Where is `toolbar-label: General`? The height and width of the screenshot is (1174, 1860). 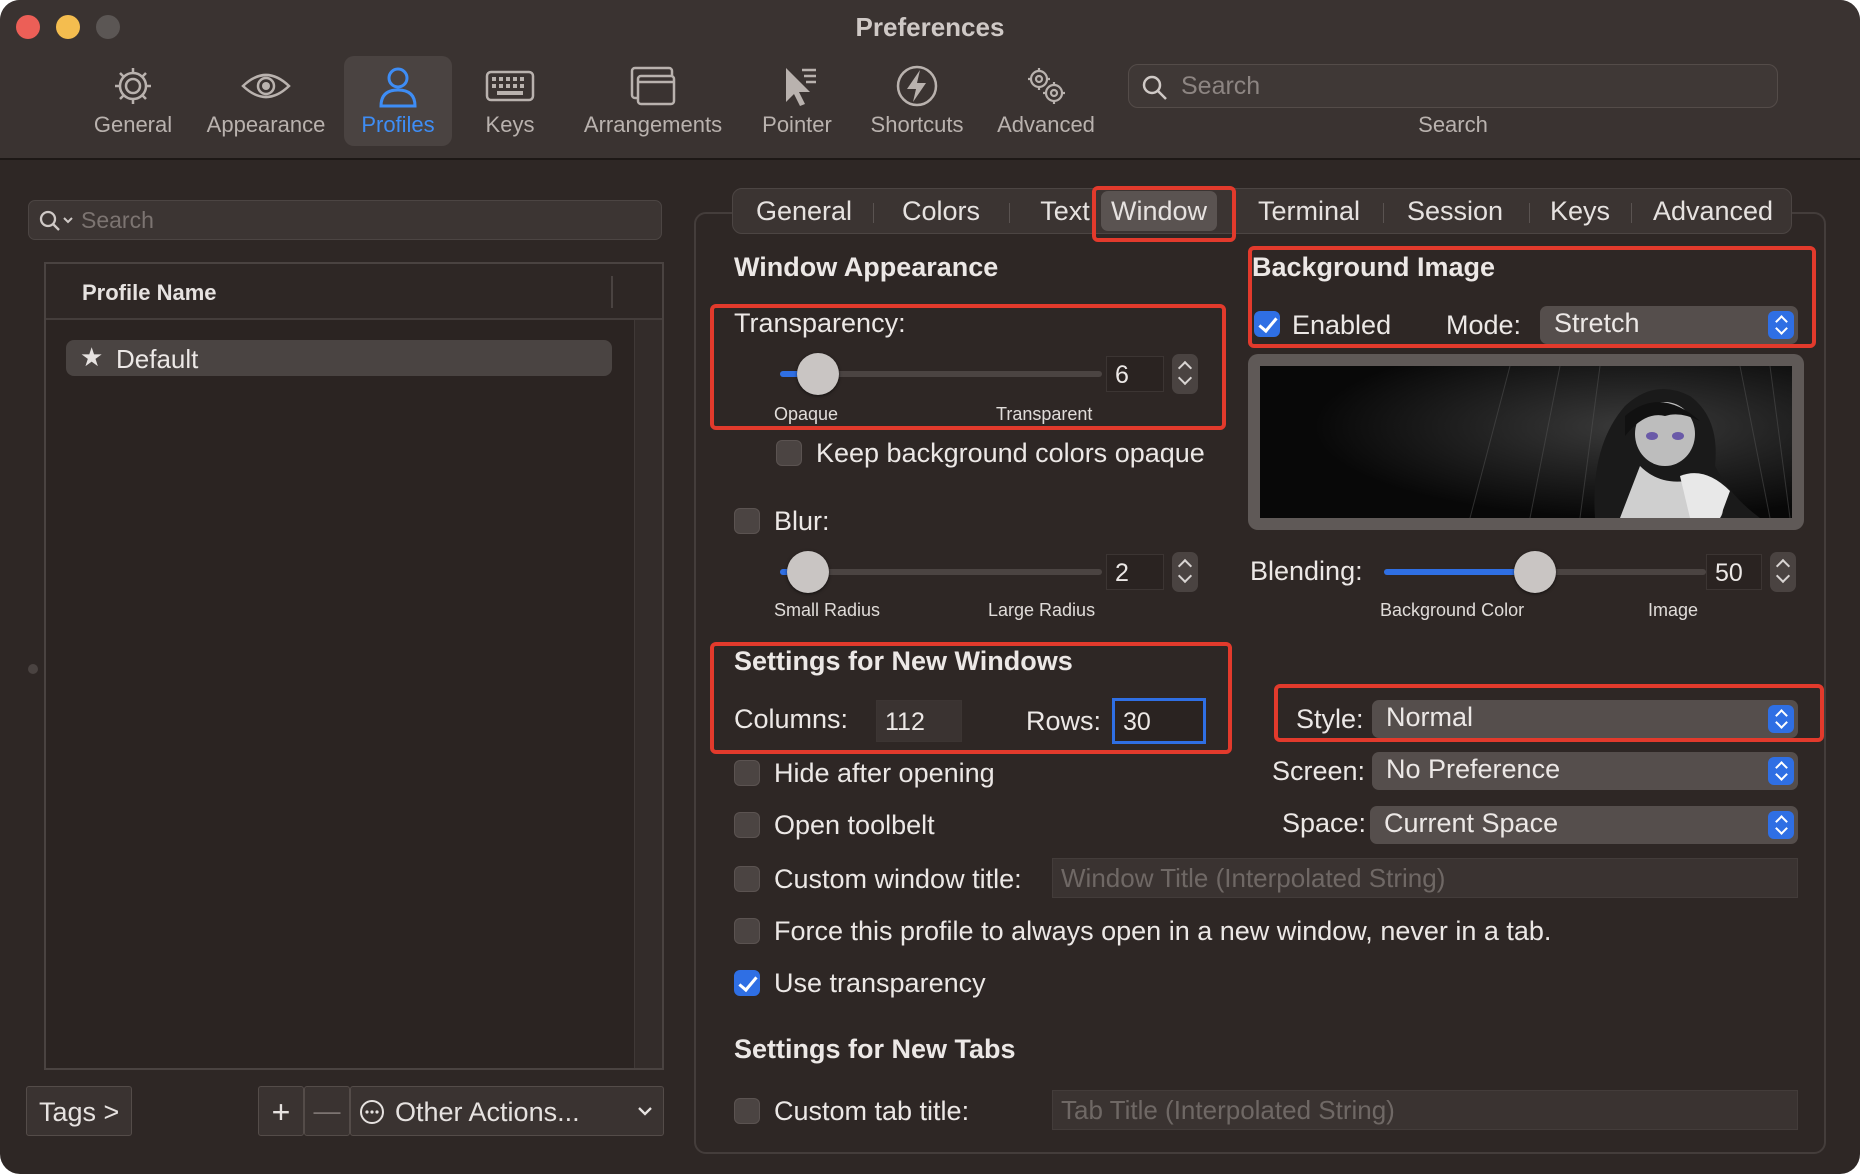
toolbar-label: General is located at coordinates (133, 124).